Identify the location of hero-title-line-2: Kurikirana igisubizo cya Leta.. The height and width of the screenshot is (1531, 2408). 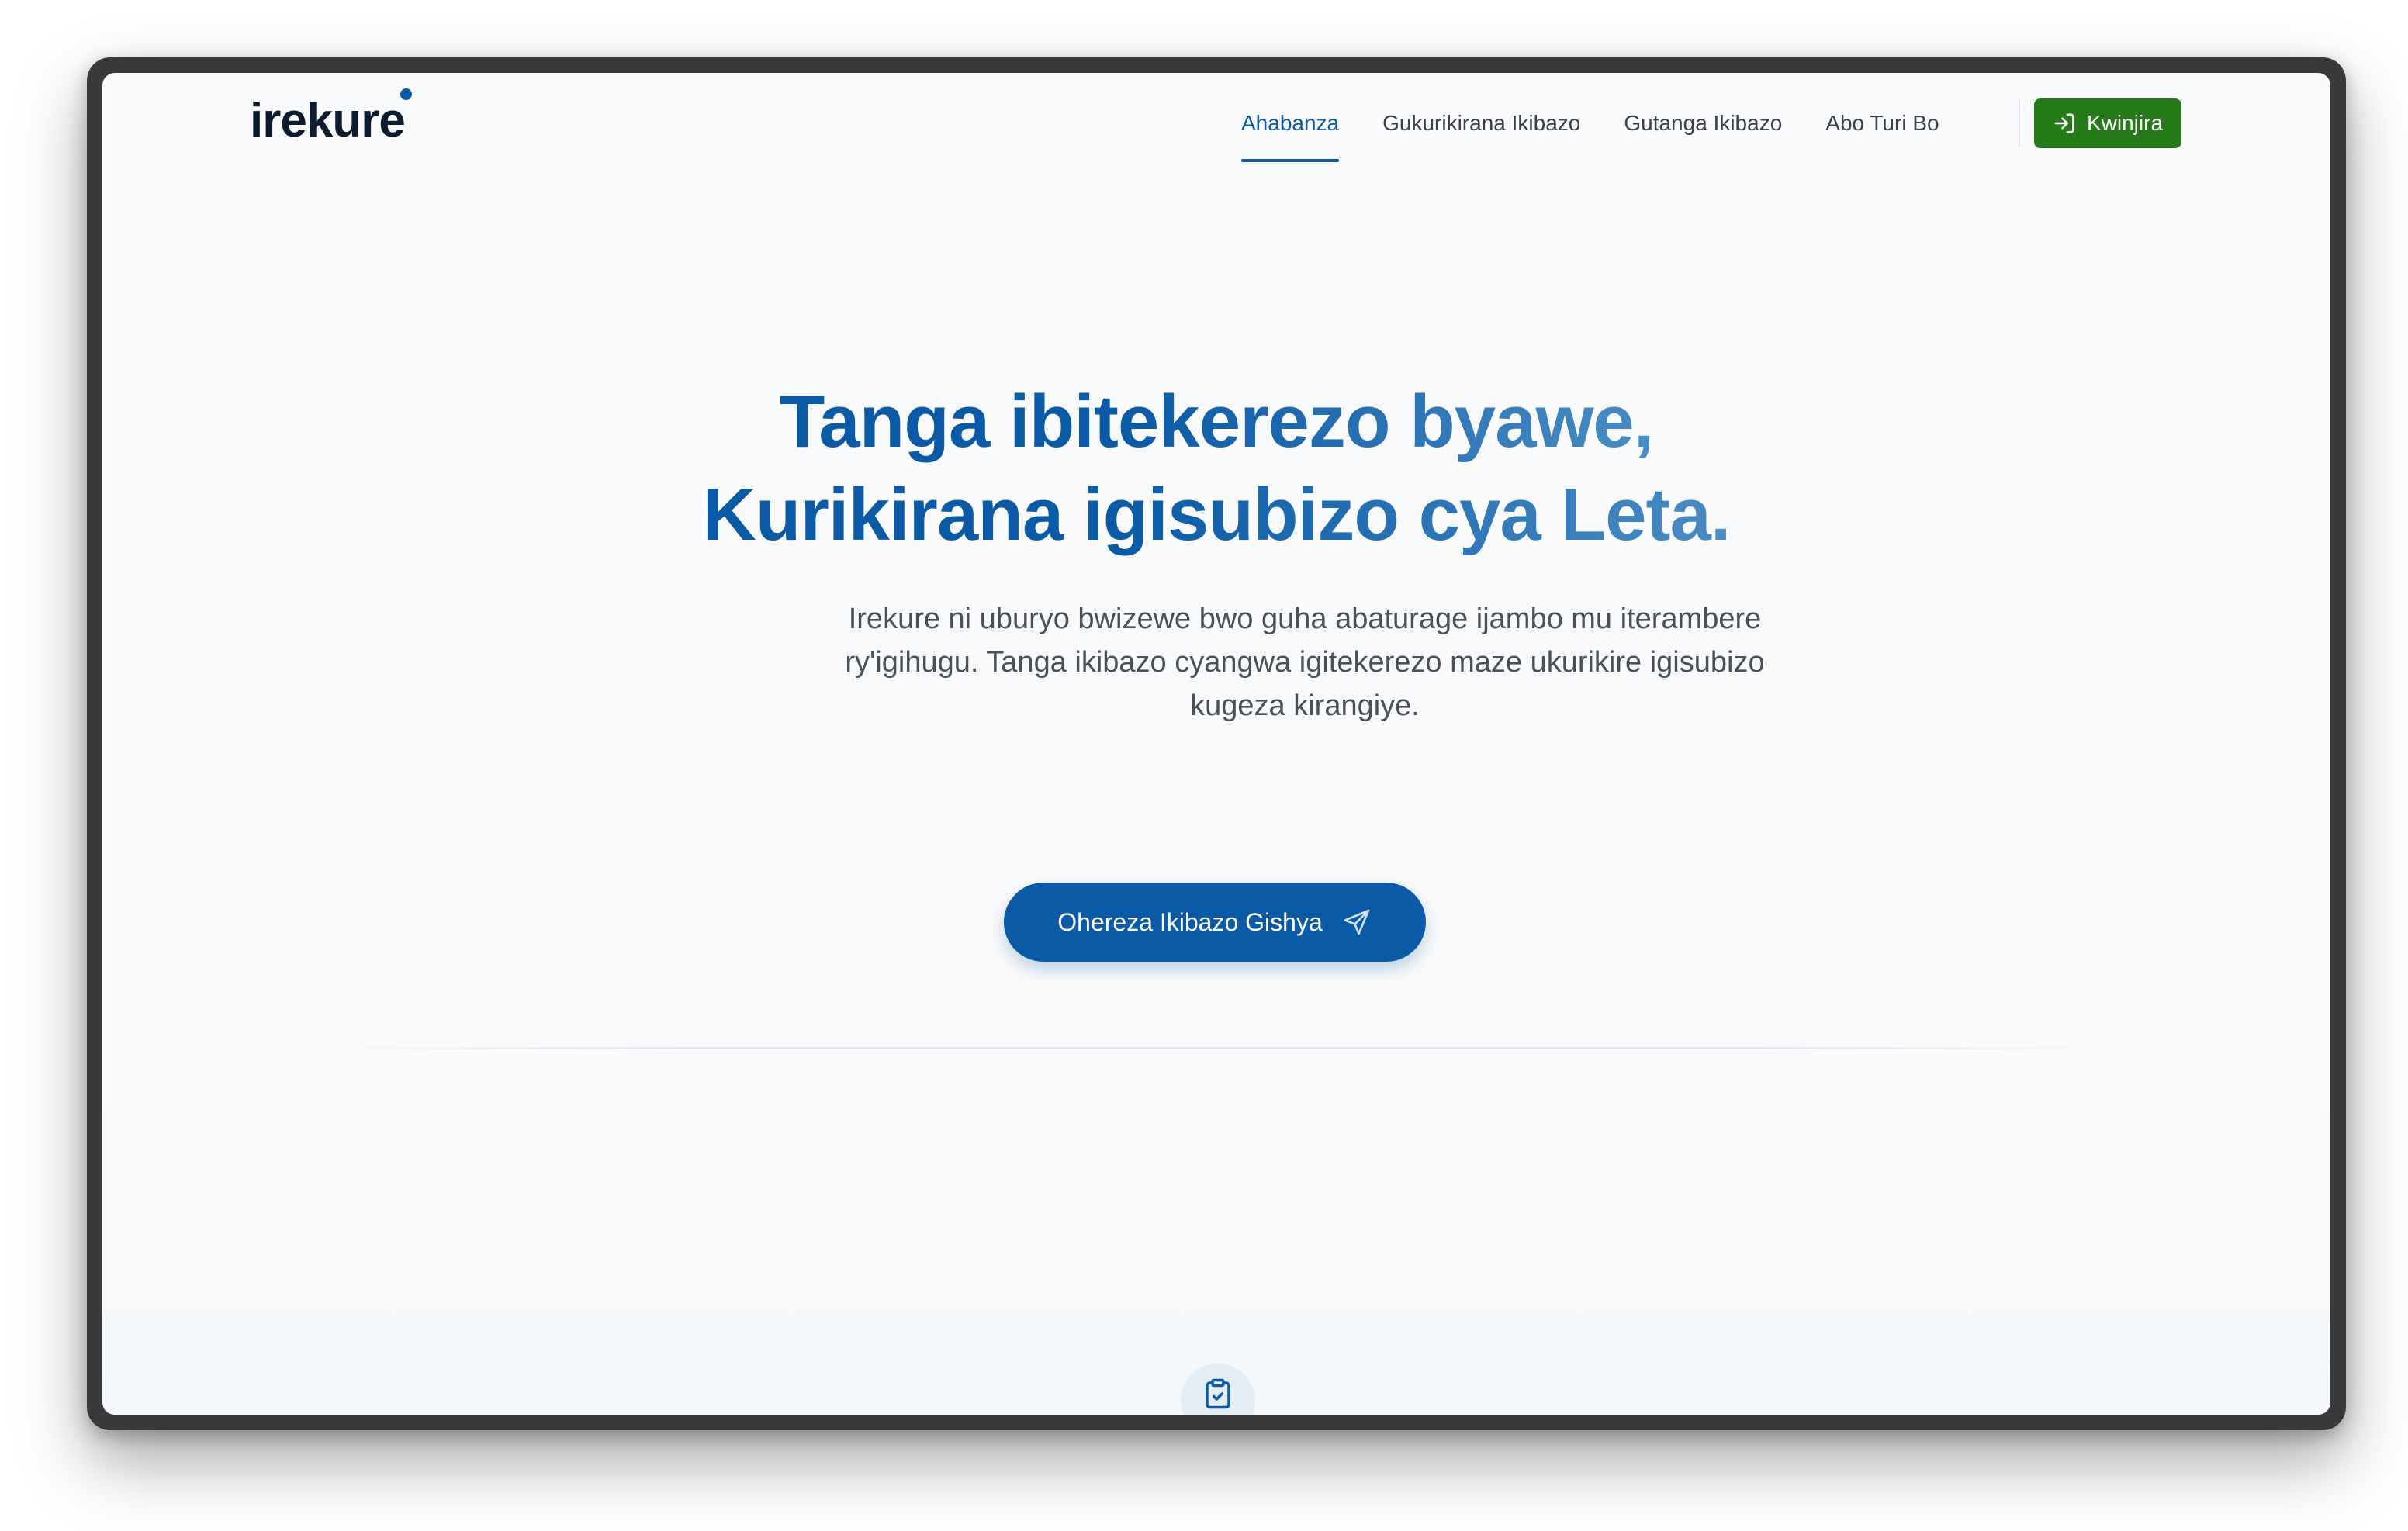
(1216, 514).